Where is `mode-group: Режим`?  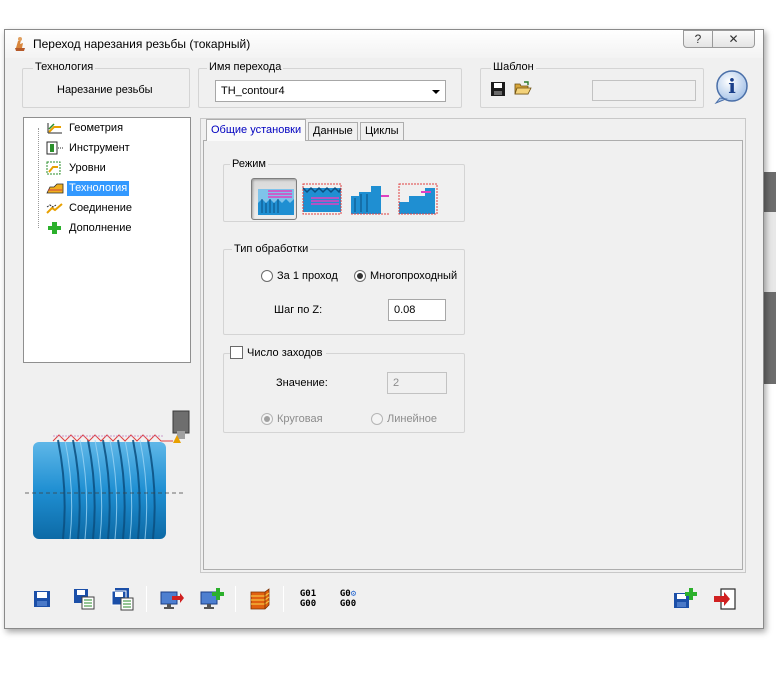 mode-group: Режим is located at coordinates (344, 190).